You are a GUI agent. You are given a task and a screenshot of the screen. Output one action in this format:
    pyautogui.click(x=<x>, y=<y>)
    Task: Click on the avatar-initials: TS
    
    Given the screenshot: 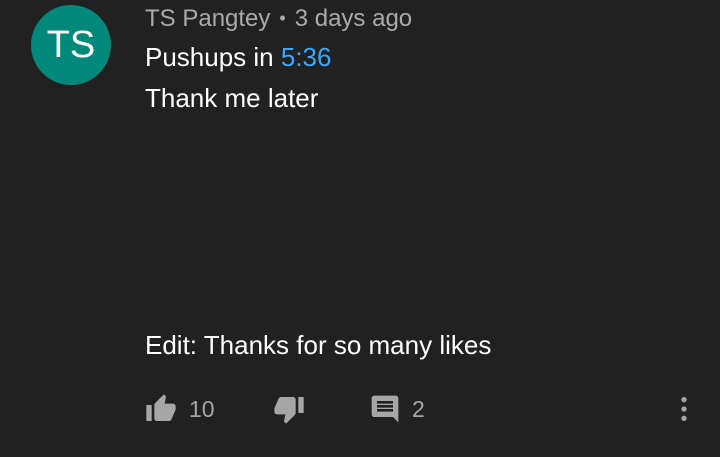 What is the action you would take?
    pyautogui.click(x=71, y=44)
    